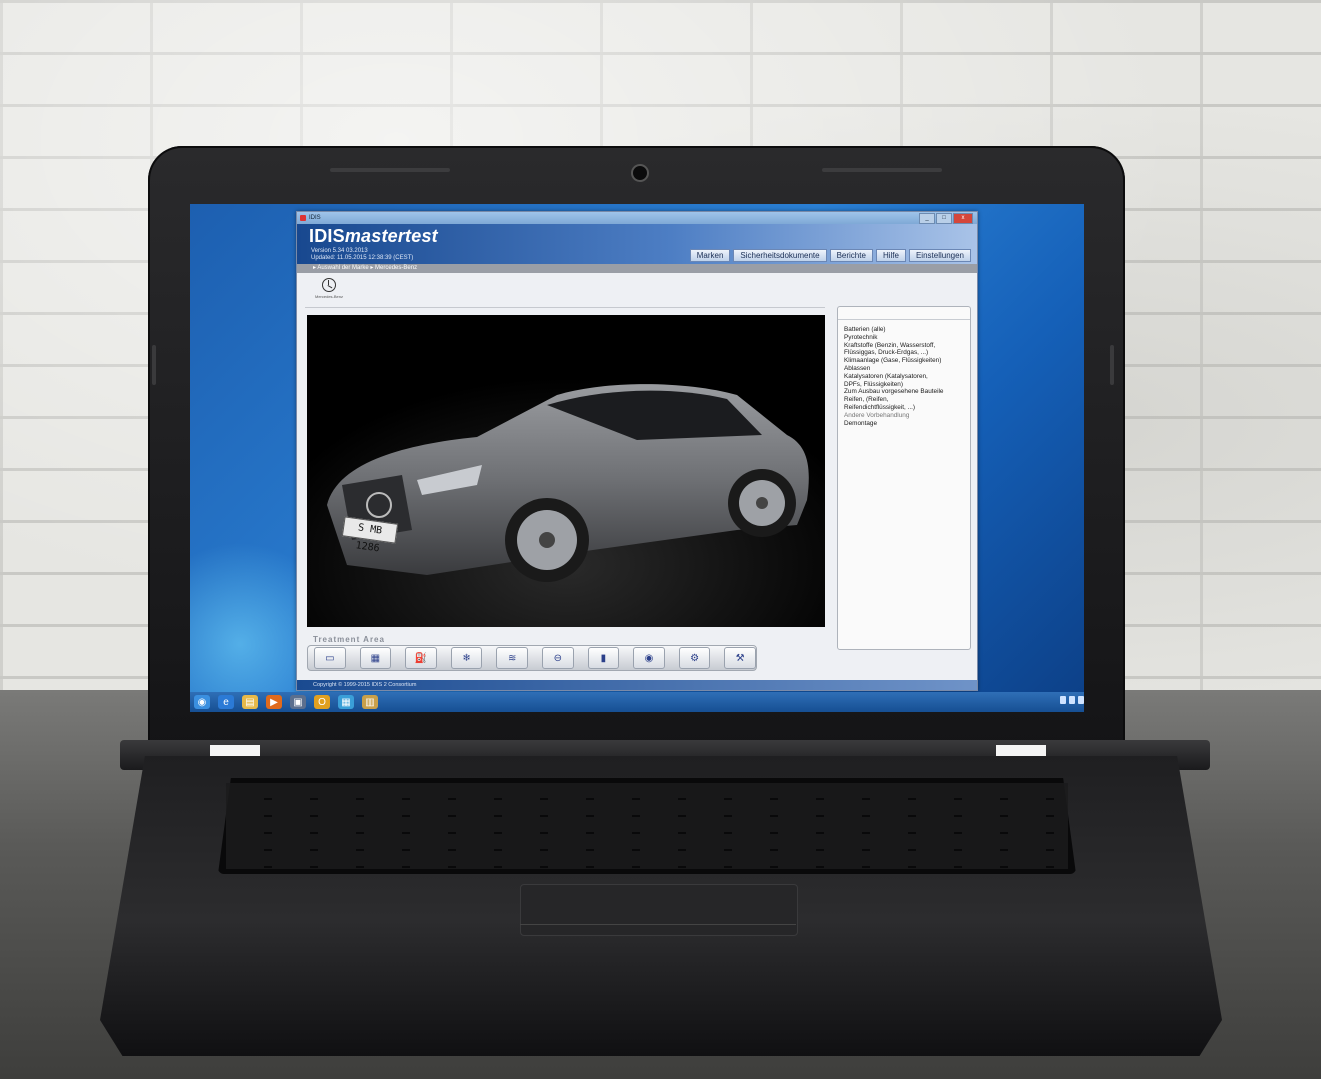 The width and height of the screenshot is (1321, 1079). What do you see at coordinates (250, 702) in the screenshot?
I see `folder-icon: ▤` at bounding box center [250, 702].